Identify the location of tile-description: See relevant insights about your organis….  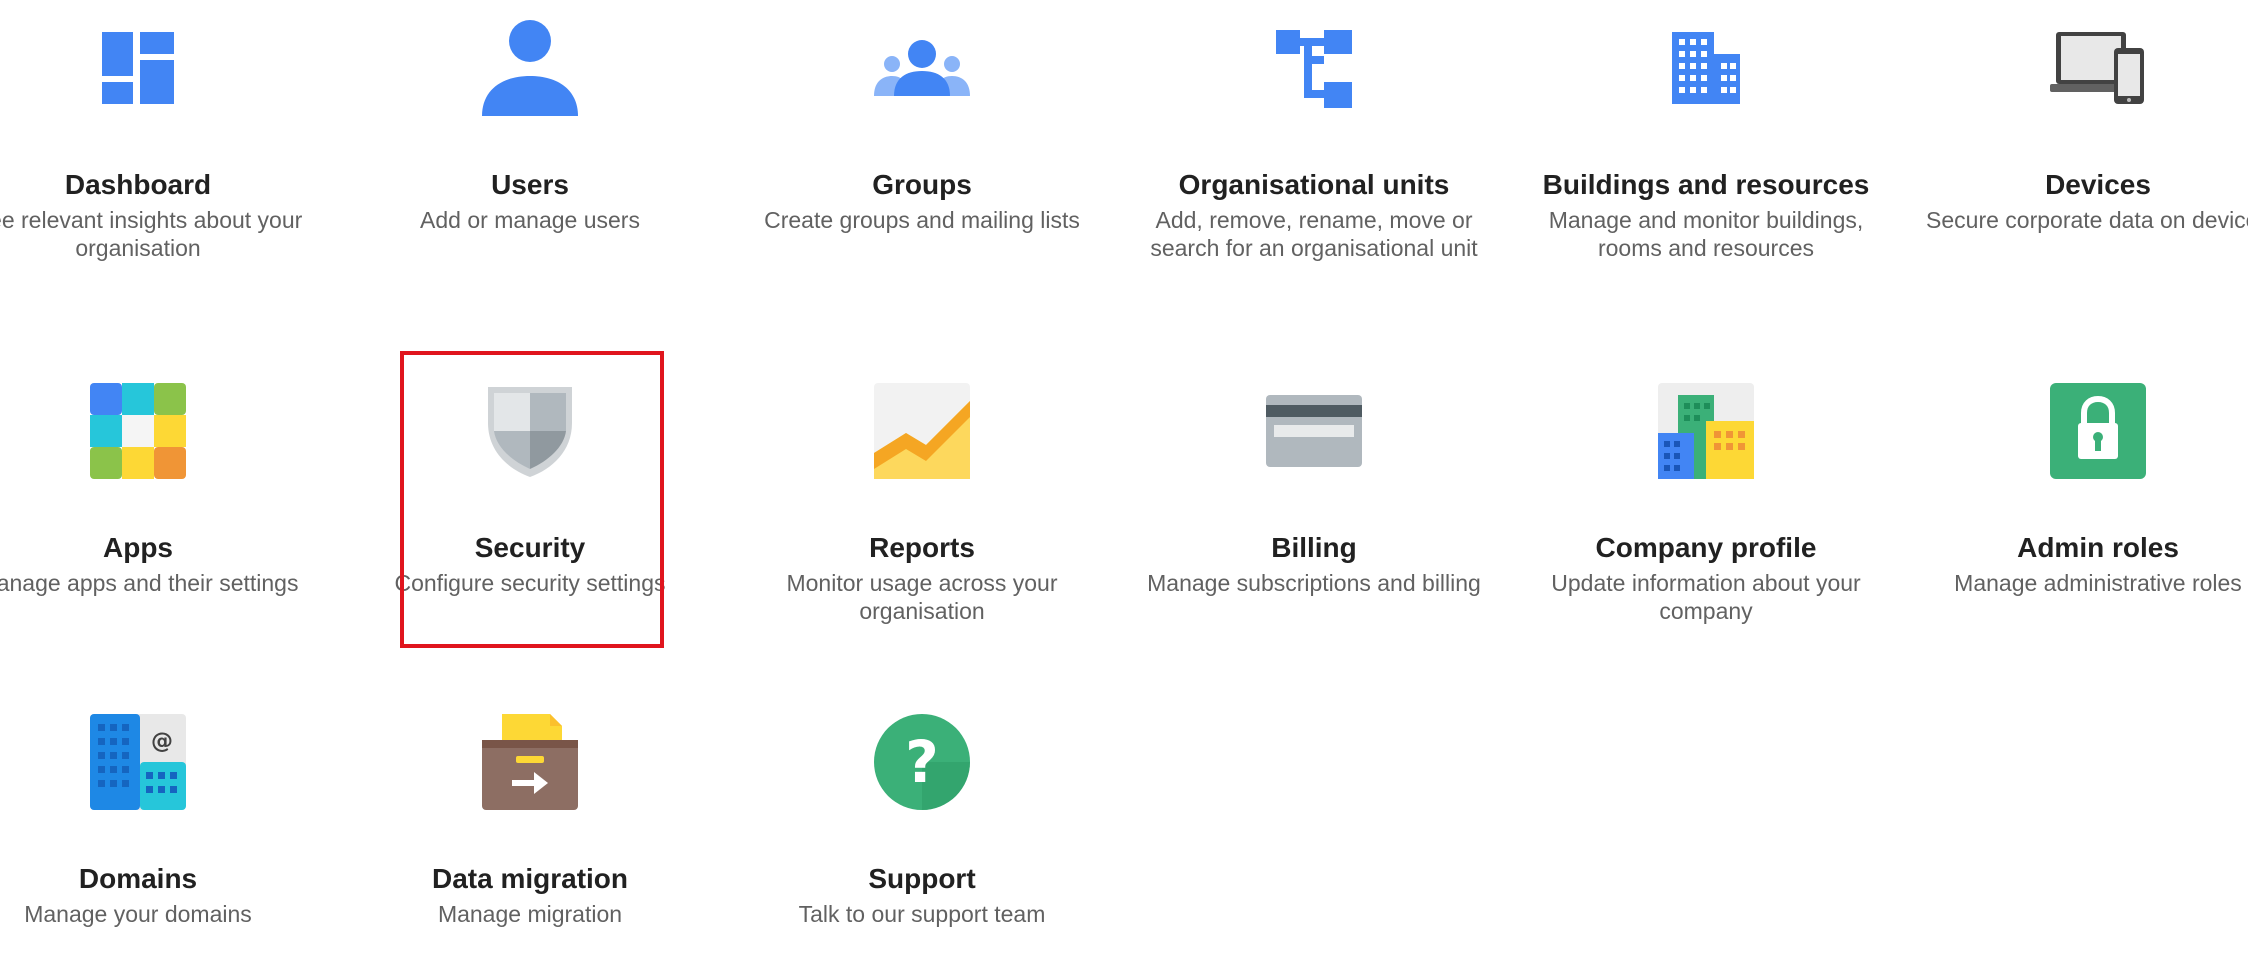
(151, 234).